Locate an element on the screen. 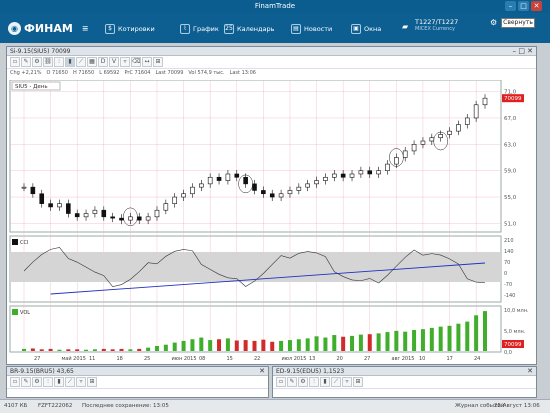 This screenshot has width=550, height=413. minimize-pane-icon: – is located at coordinates (515, 51).